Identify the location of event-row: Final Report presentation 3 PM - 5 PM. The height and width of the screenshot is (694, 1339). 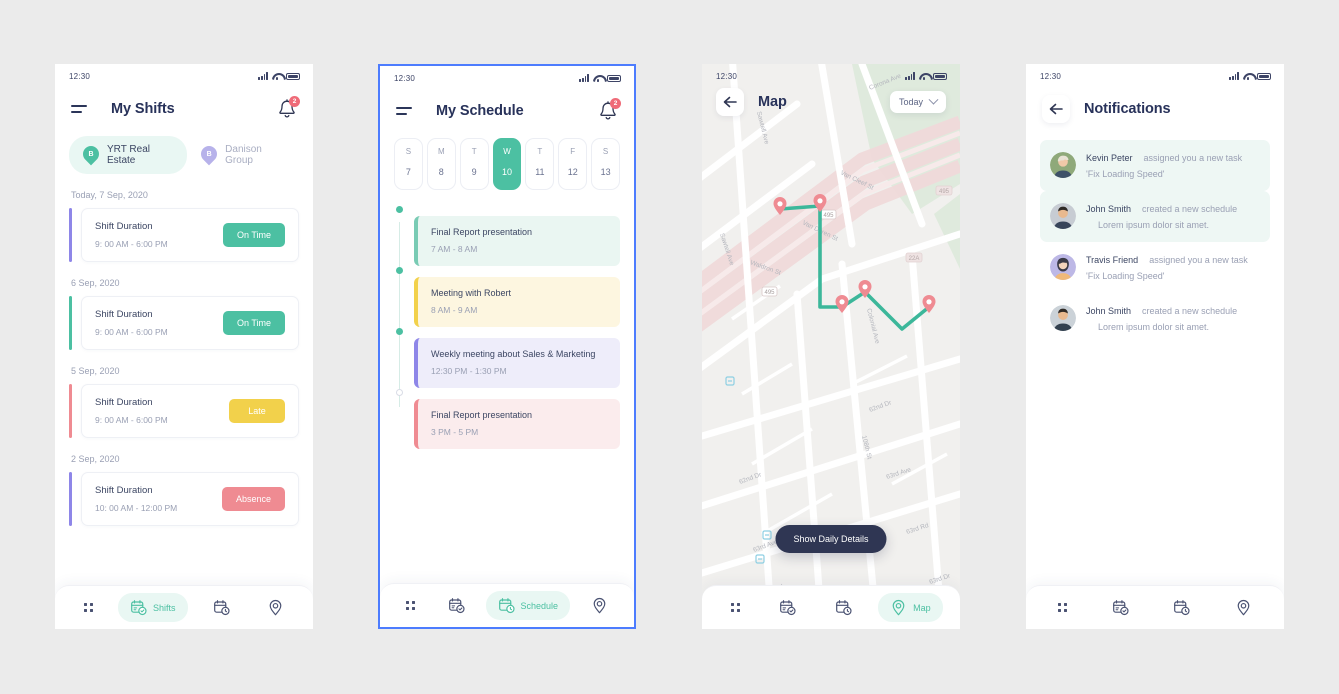
(508, 419).